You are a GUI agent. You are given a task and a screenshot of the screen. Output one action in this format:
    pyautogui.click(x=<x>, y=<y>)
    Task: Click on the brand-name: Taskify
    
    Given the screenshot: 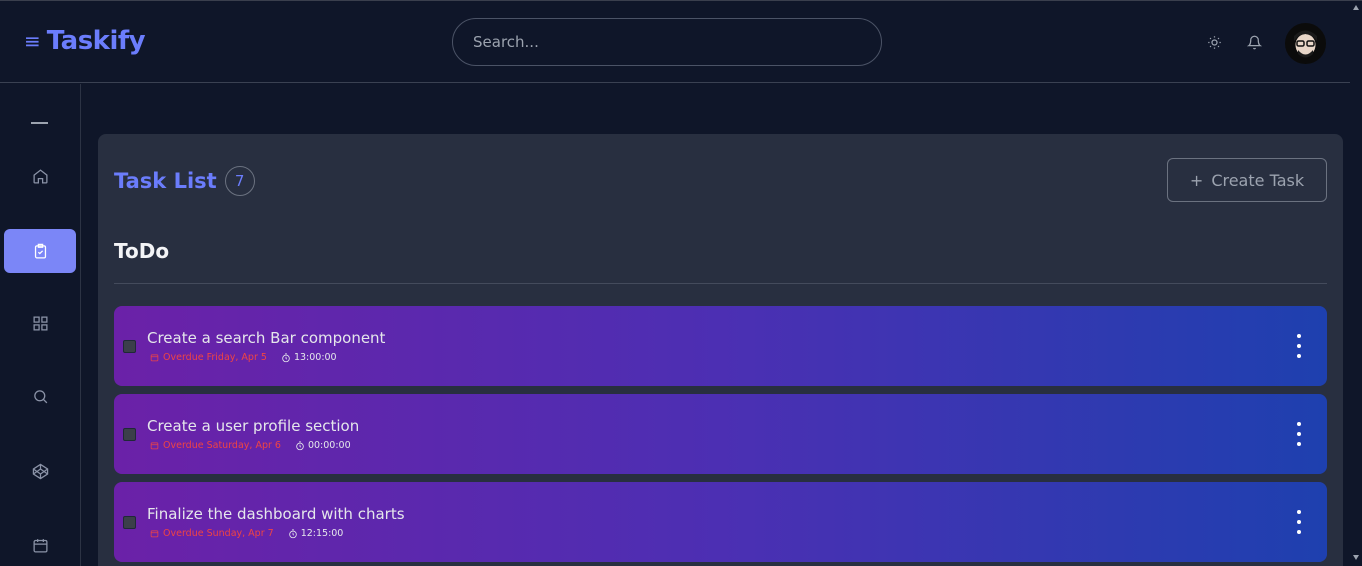 What is the action you would take?
    pyautogui.click(x=96, y=41)
    